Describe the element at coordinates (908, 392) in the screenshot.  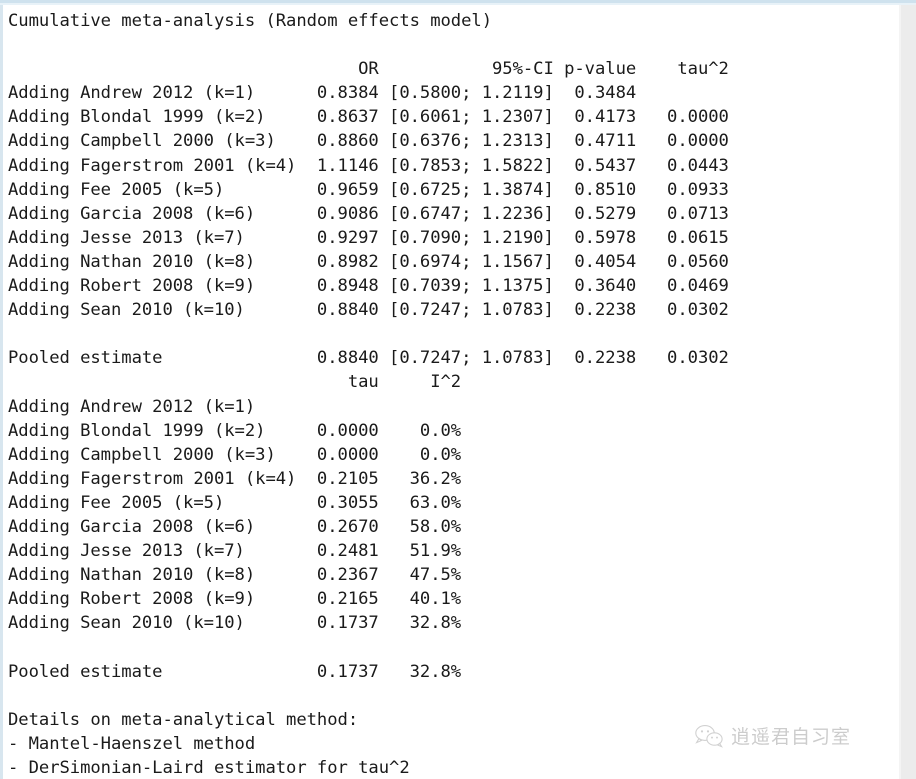
I see `window-right-gutter` at that location.